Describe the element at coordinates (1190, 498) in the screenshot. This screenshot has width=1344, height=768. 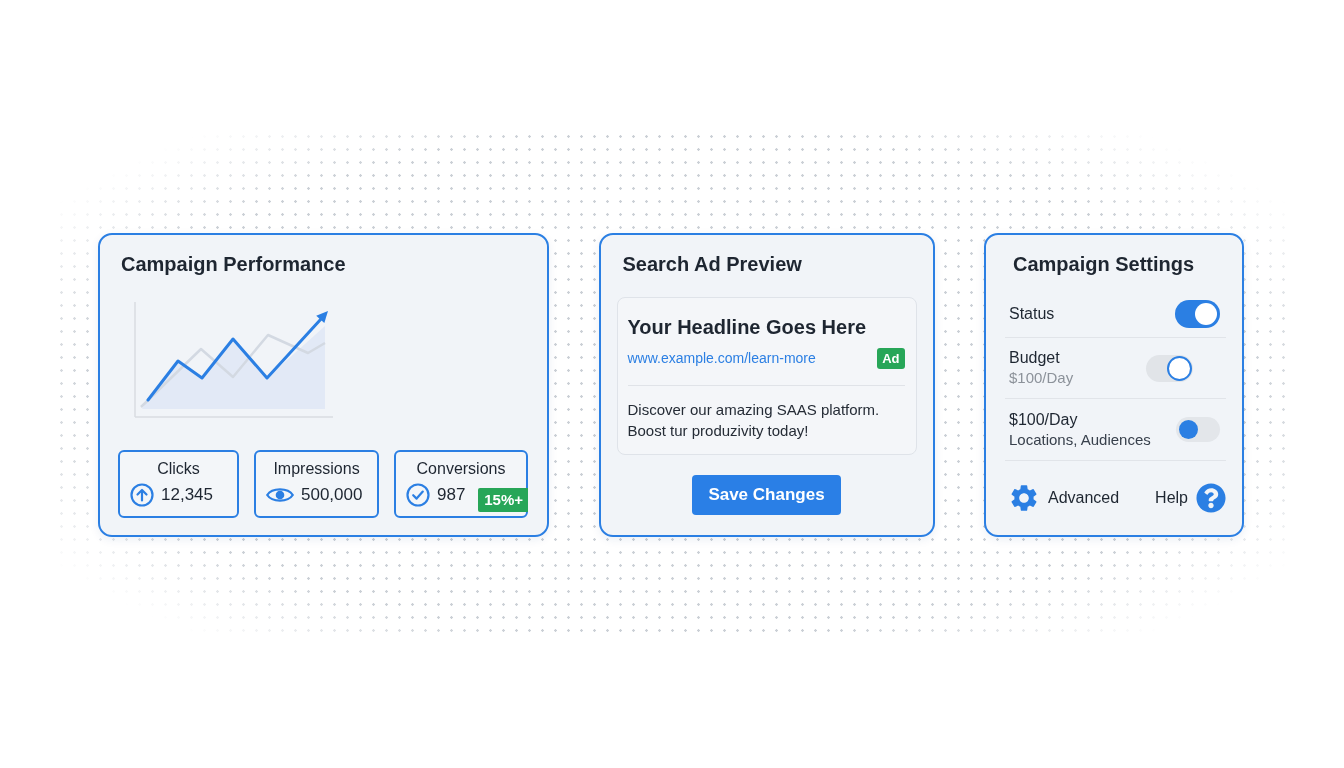
I see `help-link: Help` at that location.